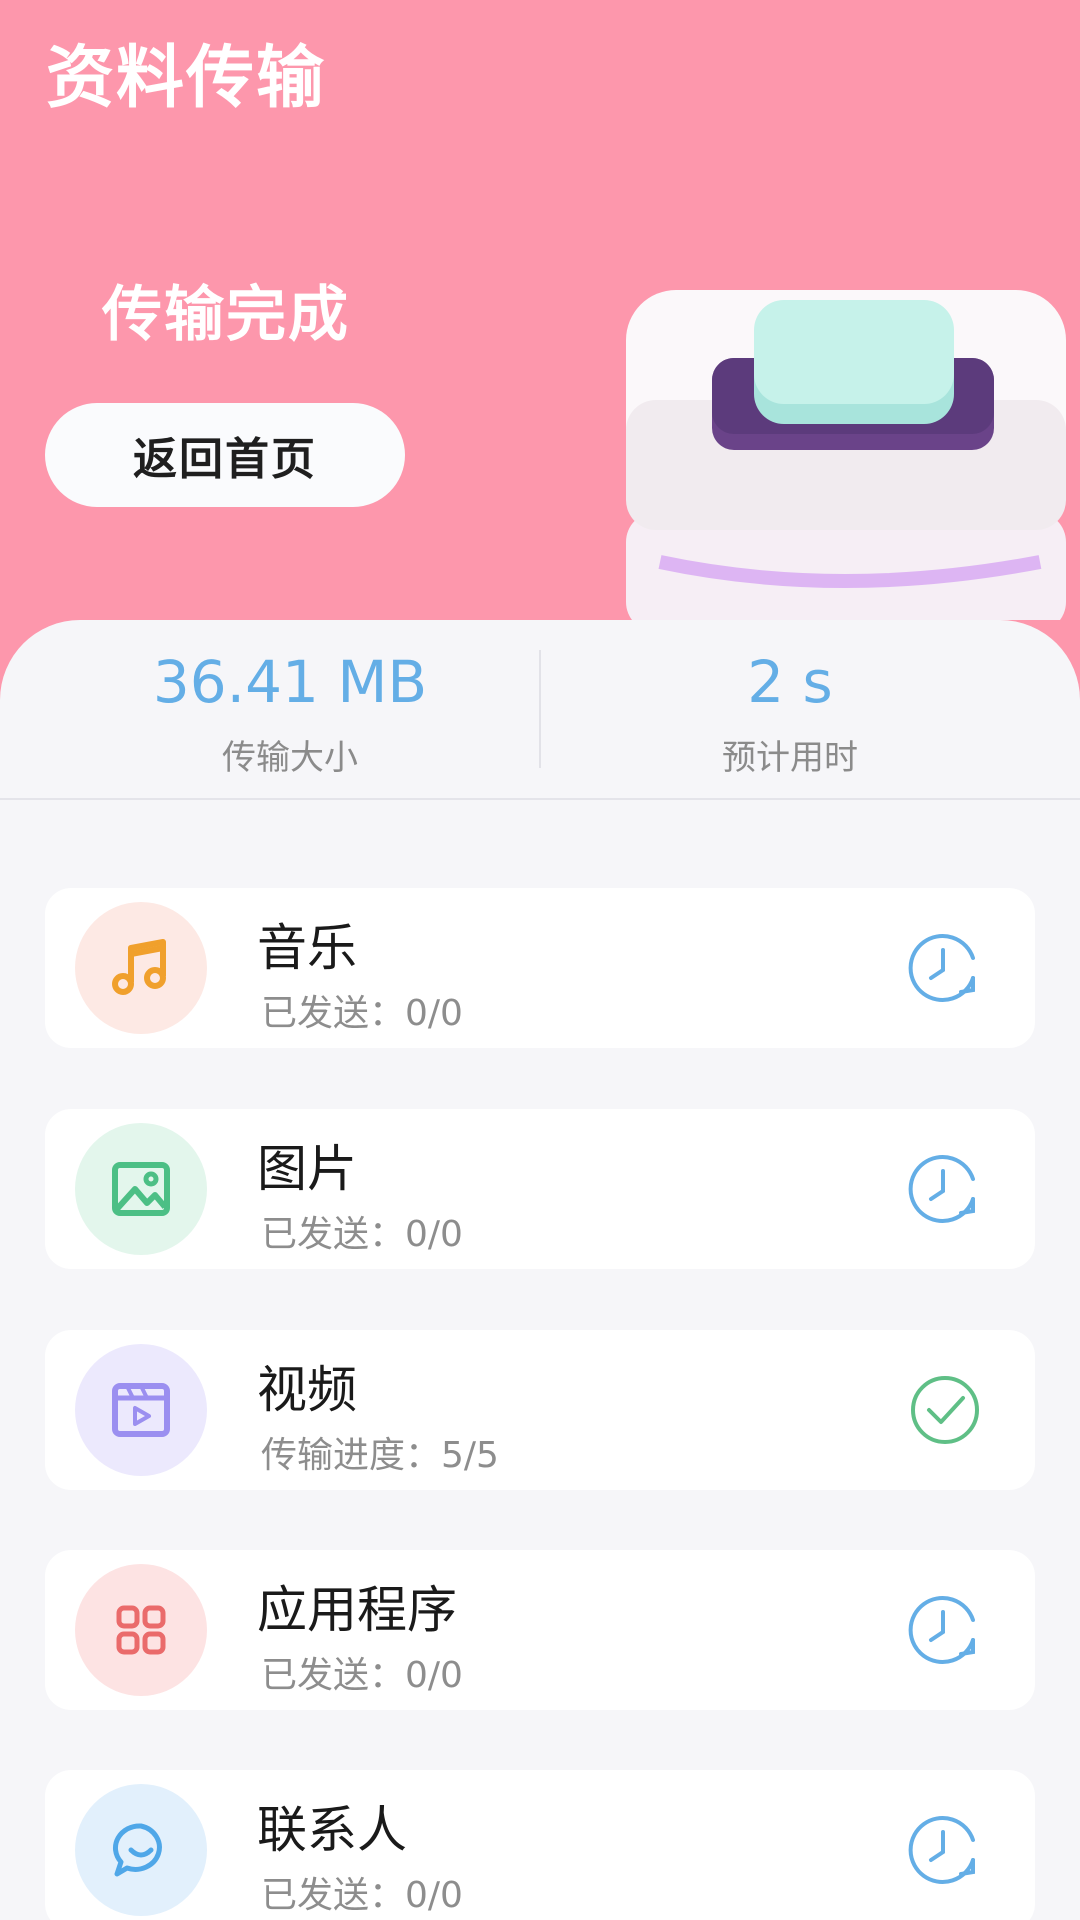 The image size is (1080, 1920). Describe the element at coordinates (307, 1169) in the screenshot. I see `item-name: 图片` at that location.